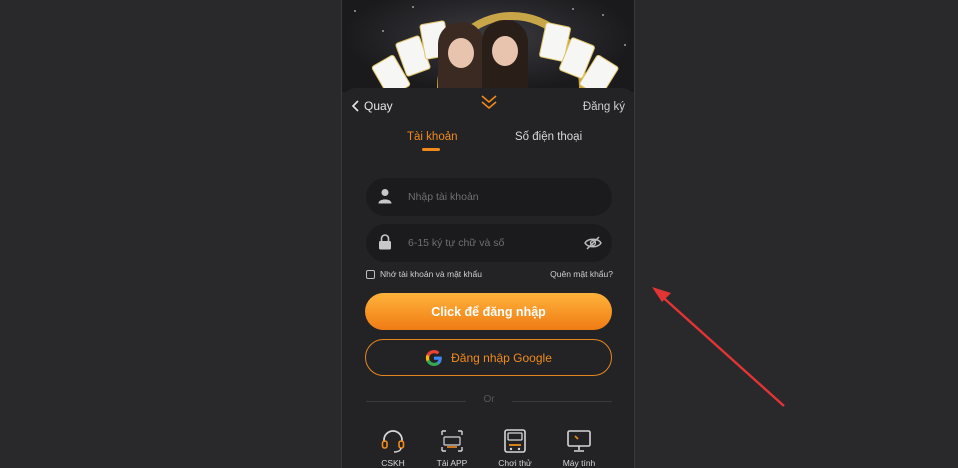 The height and width of the screenshot is (468, 958). Describe the element at coordinates (548, 137) in the screenshot. I see `tab-phone: Số điện thoại` at that location.